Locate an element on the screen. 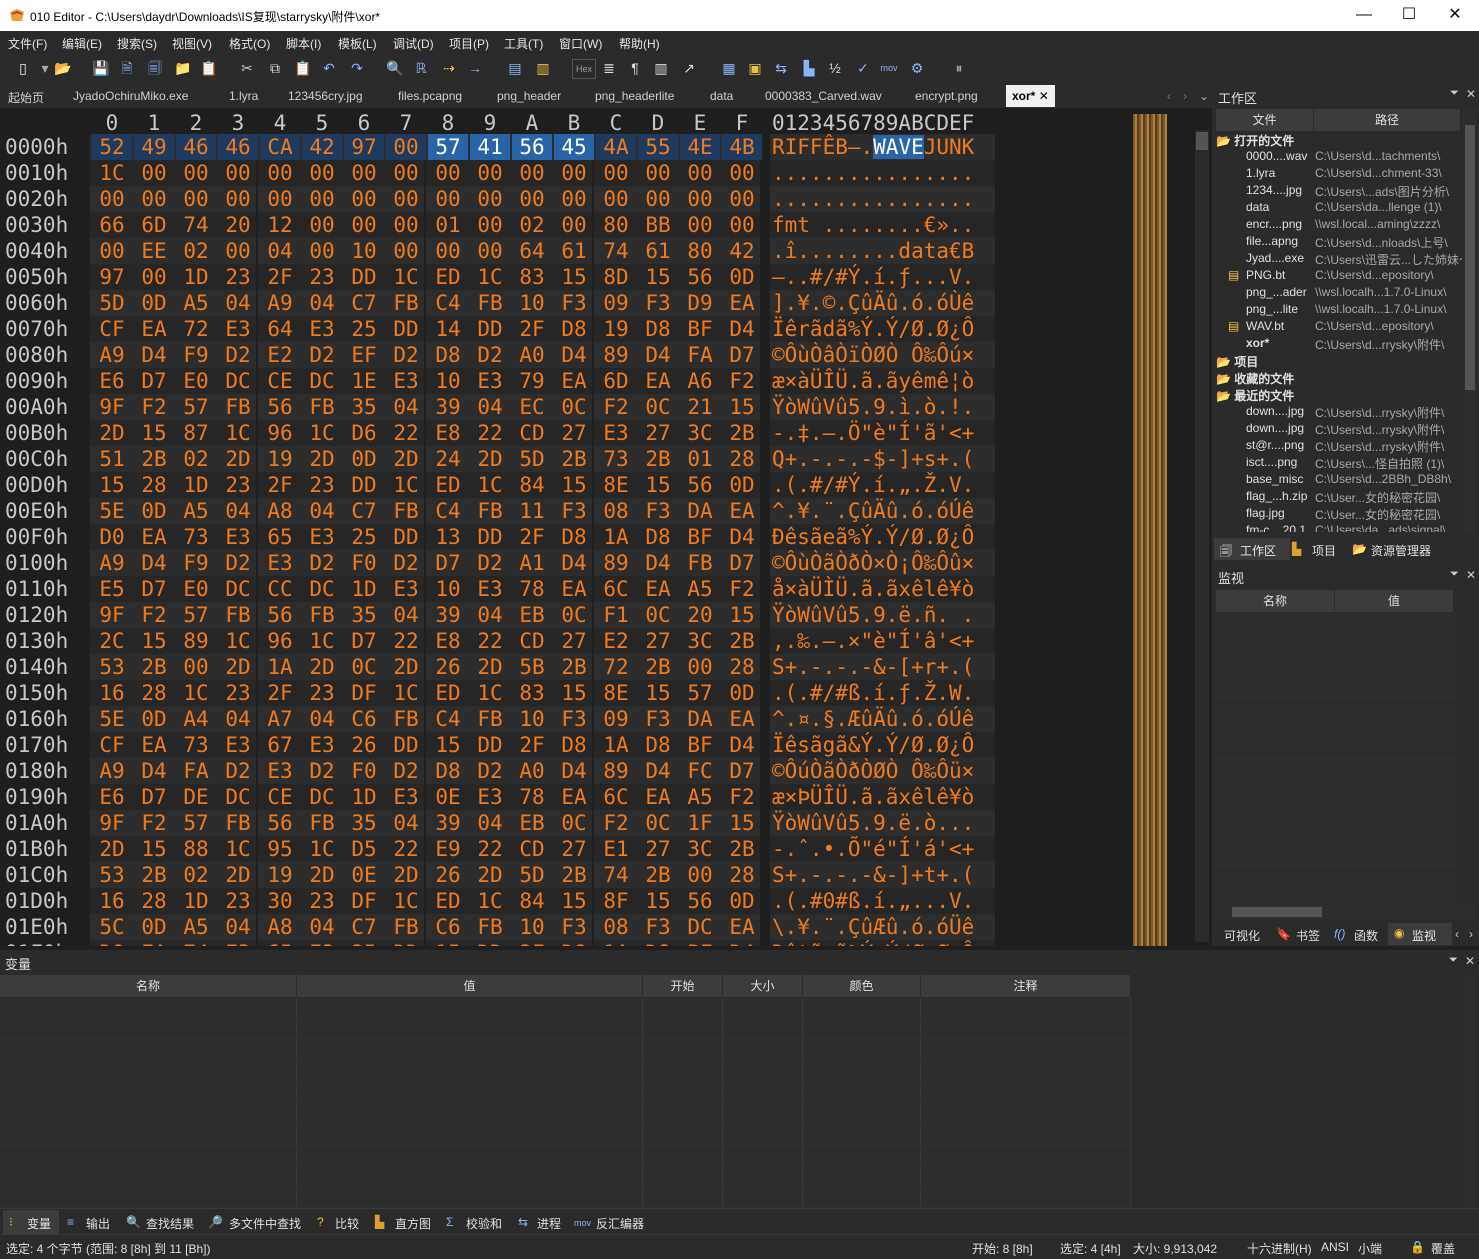 The width and height of the screenshot is (1479, 1259). monitor-row is located at coordinates (1336, 728).